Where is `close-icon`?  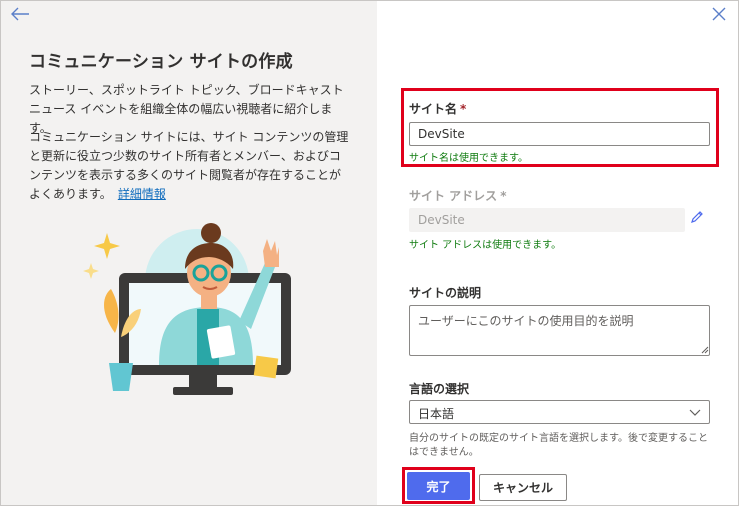 close-icon is located at coordinates (719, 14).